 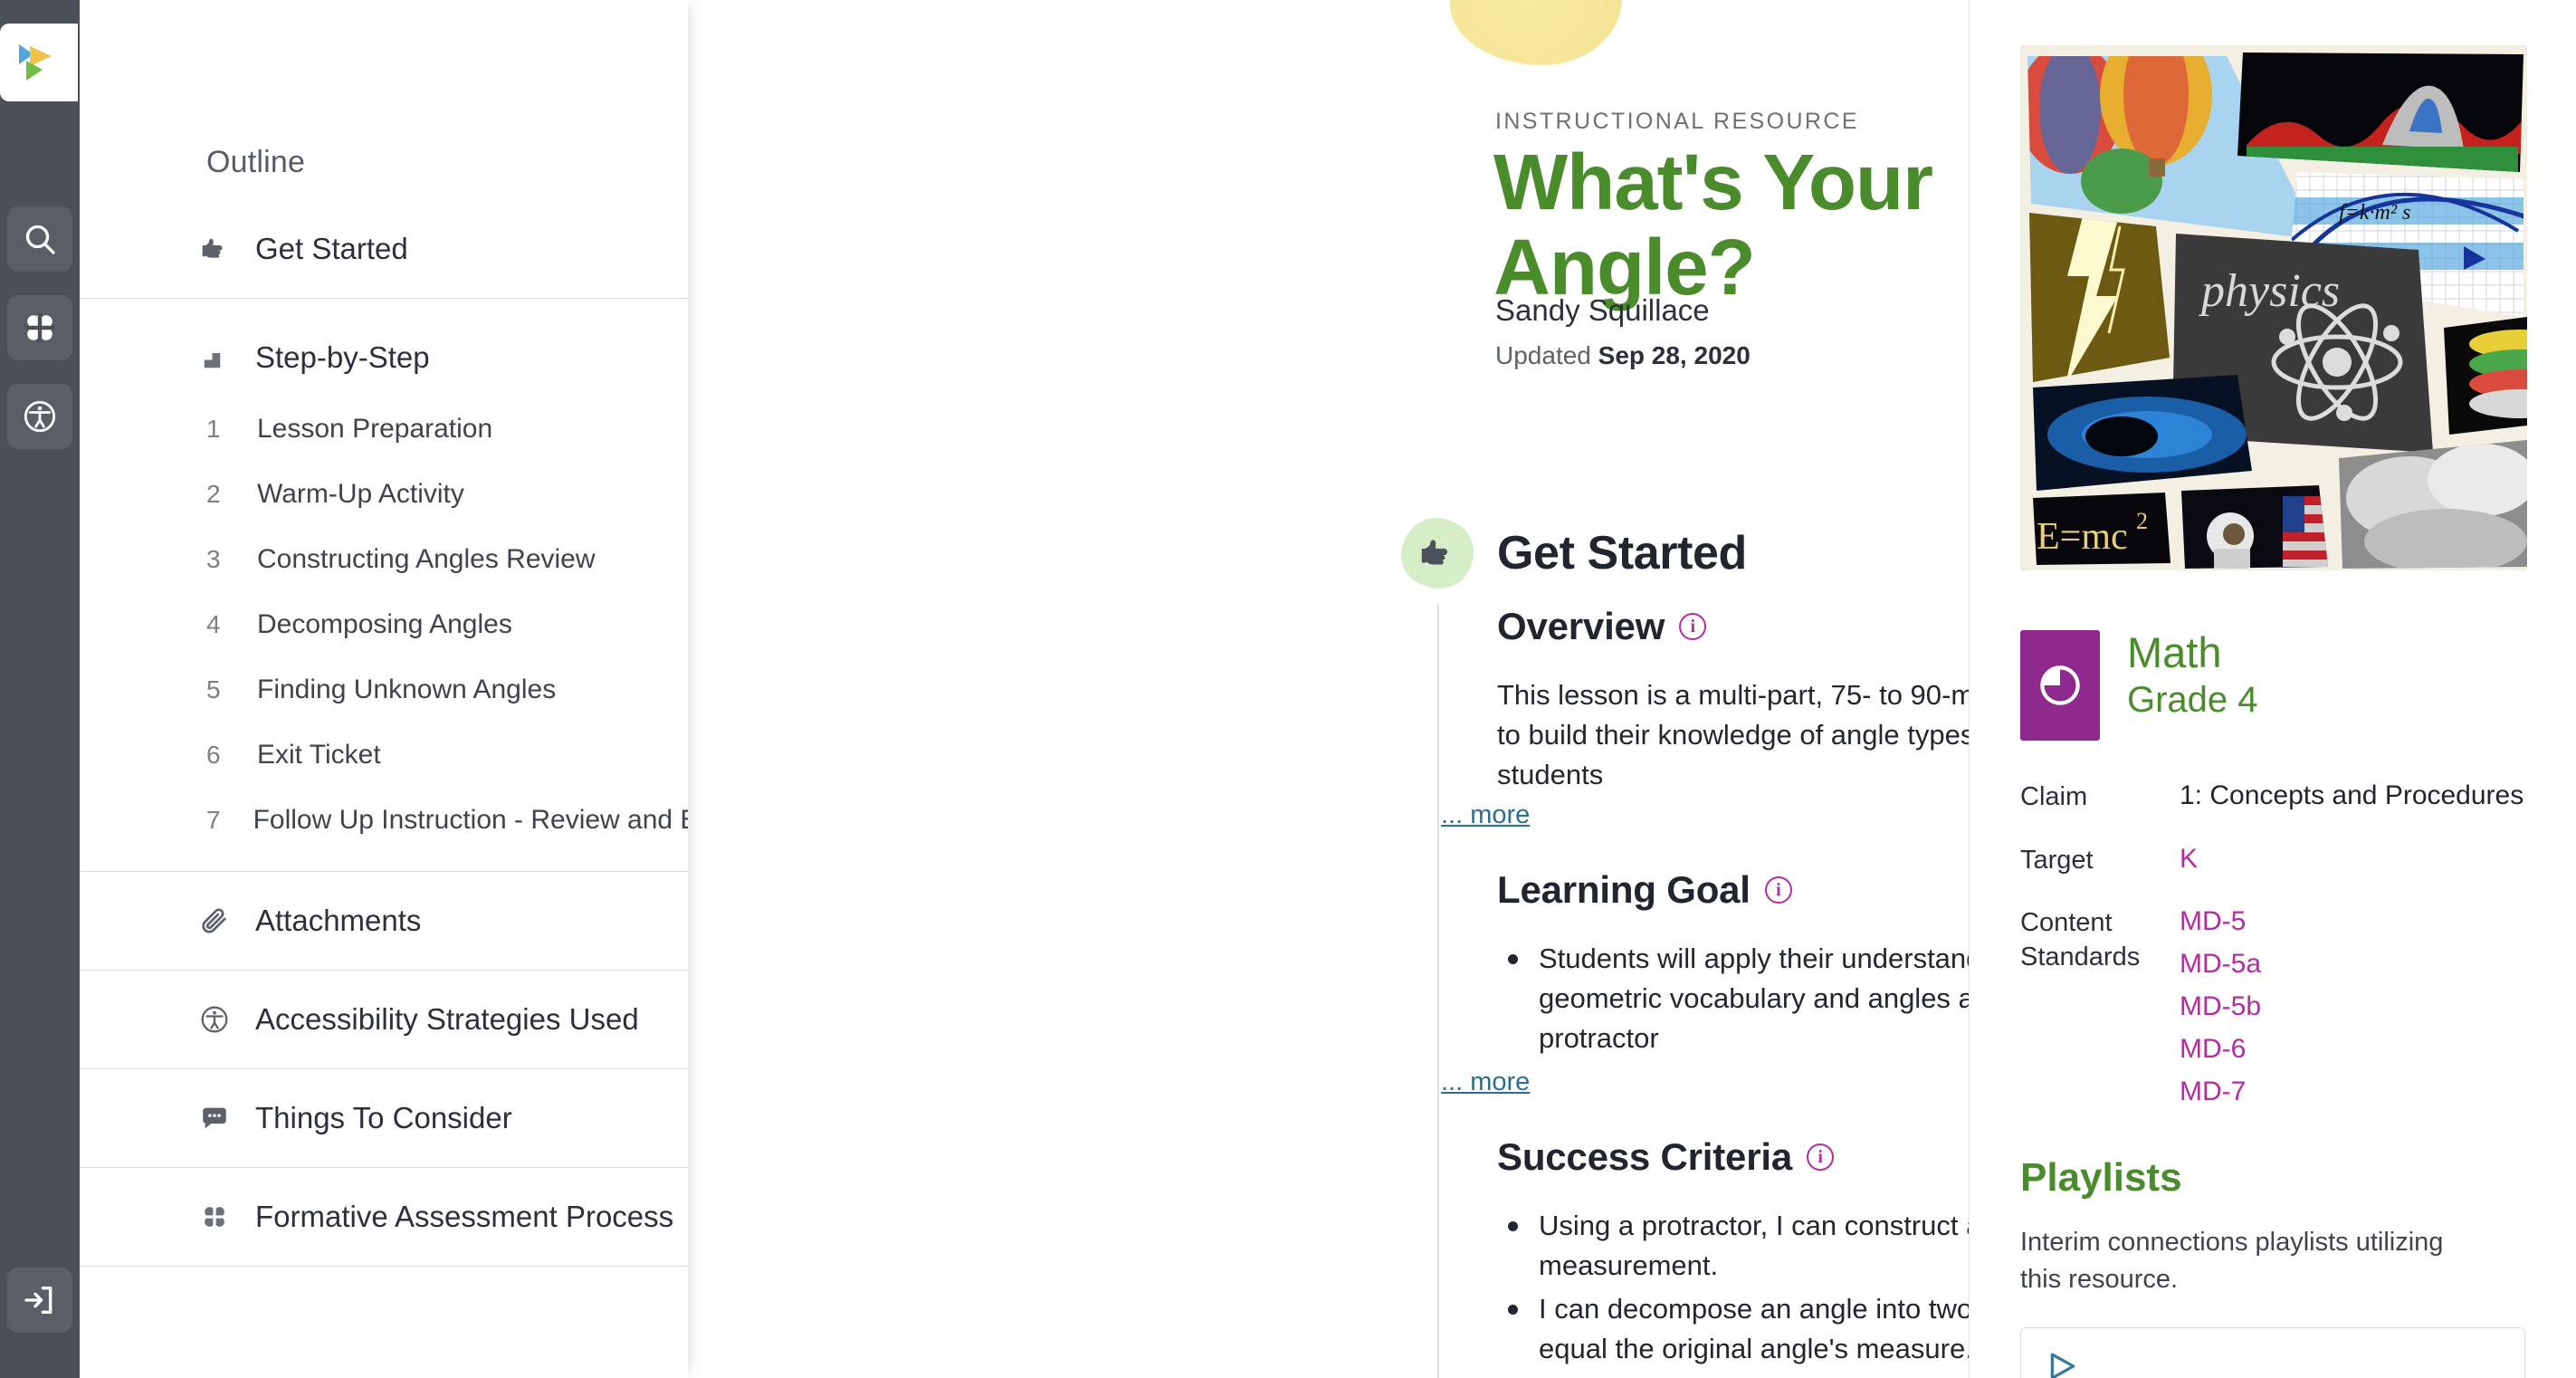 I want to click on sign-in-icon, so click(x=40, y=1300).